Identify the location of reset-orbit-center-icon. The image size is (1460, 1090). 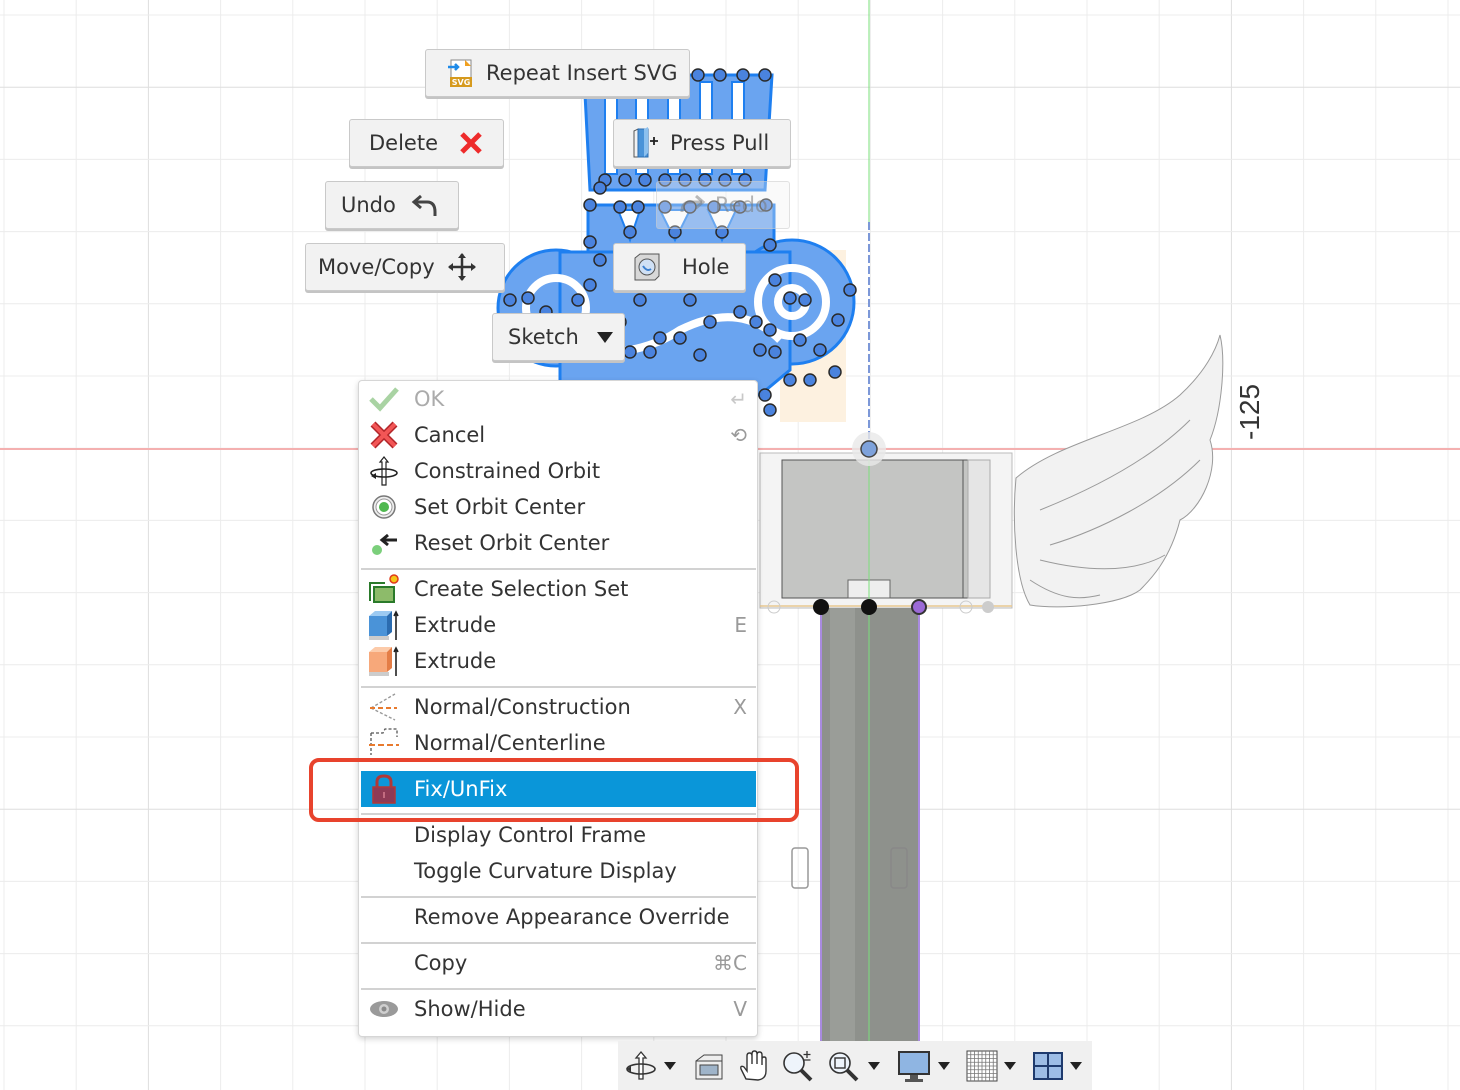
(384, 543).